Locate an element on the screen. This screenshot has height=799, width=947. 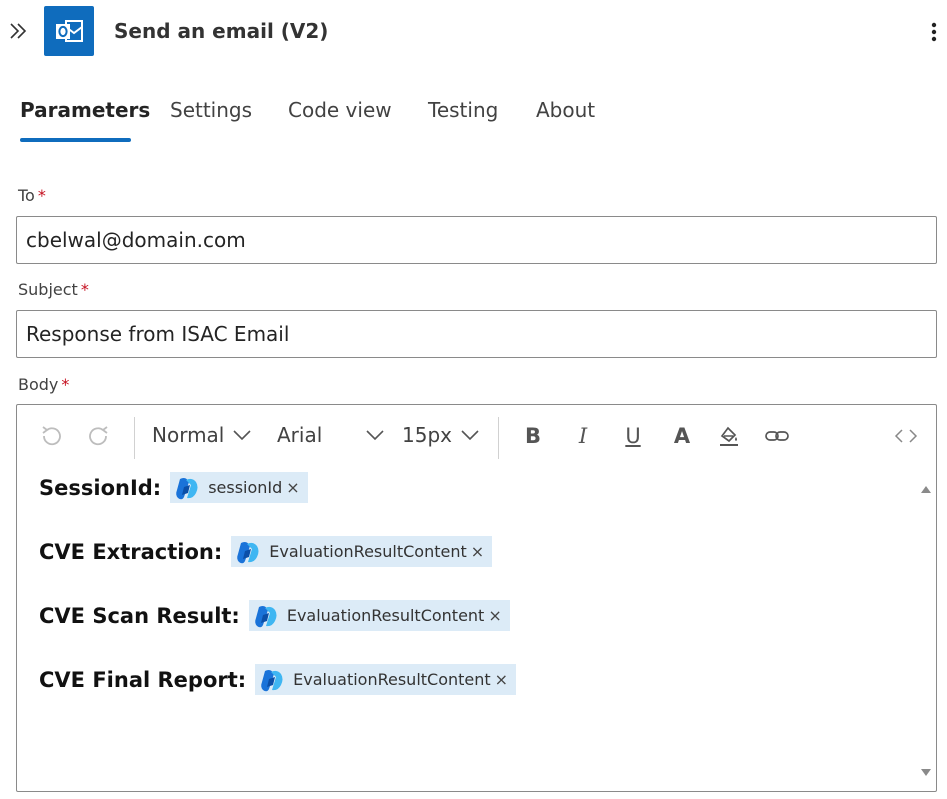
tab-about: About is located at coordinates (565, 110).